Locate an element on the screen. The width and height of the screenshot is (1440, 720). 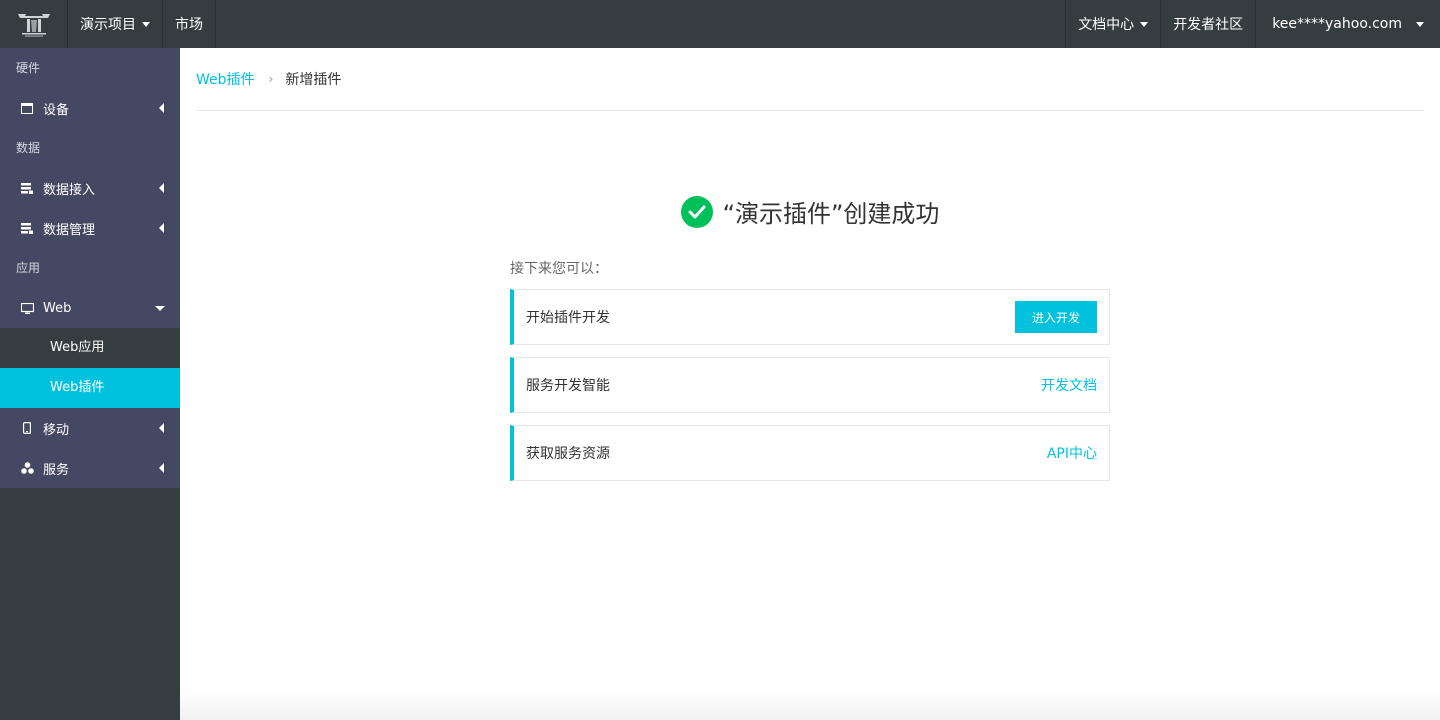
task-card: 获取服务资源 API中心 is located at coordinates (810, 453).